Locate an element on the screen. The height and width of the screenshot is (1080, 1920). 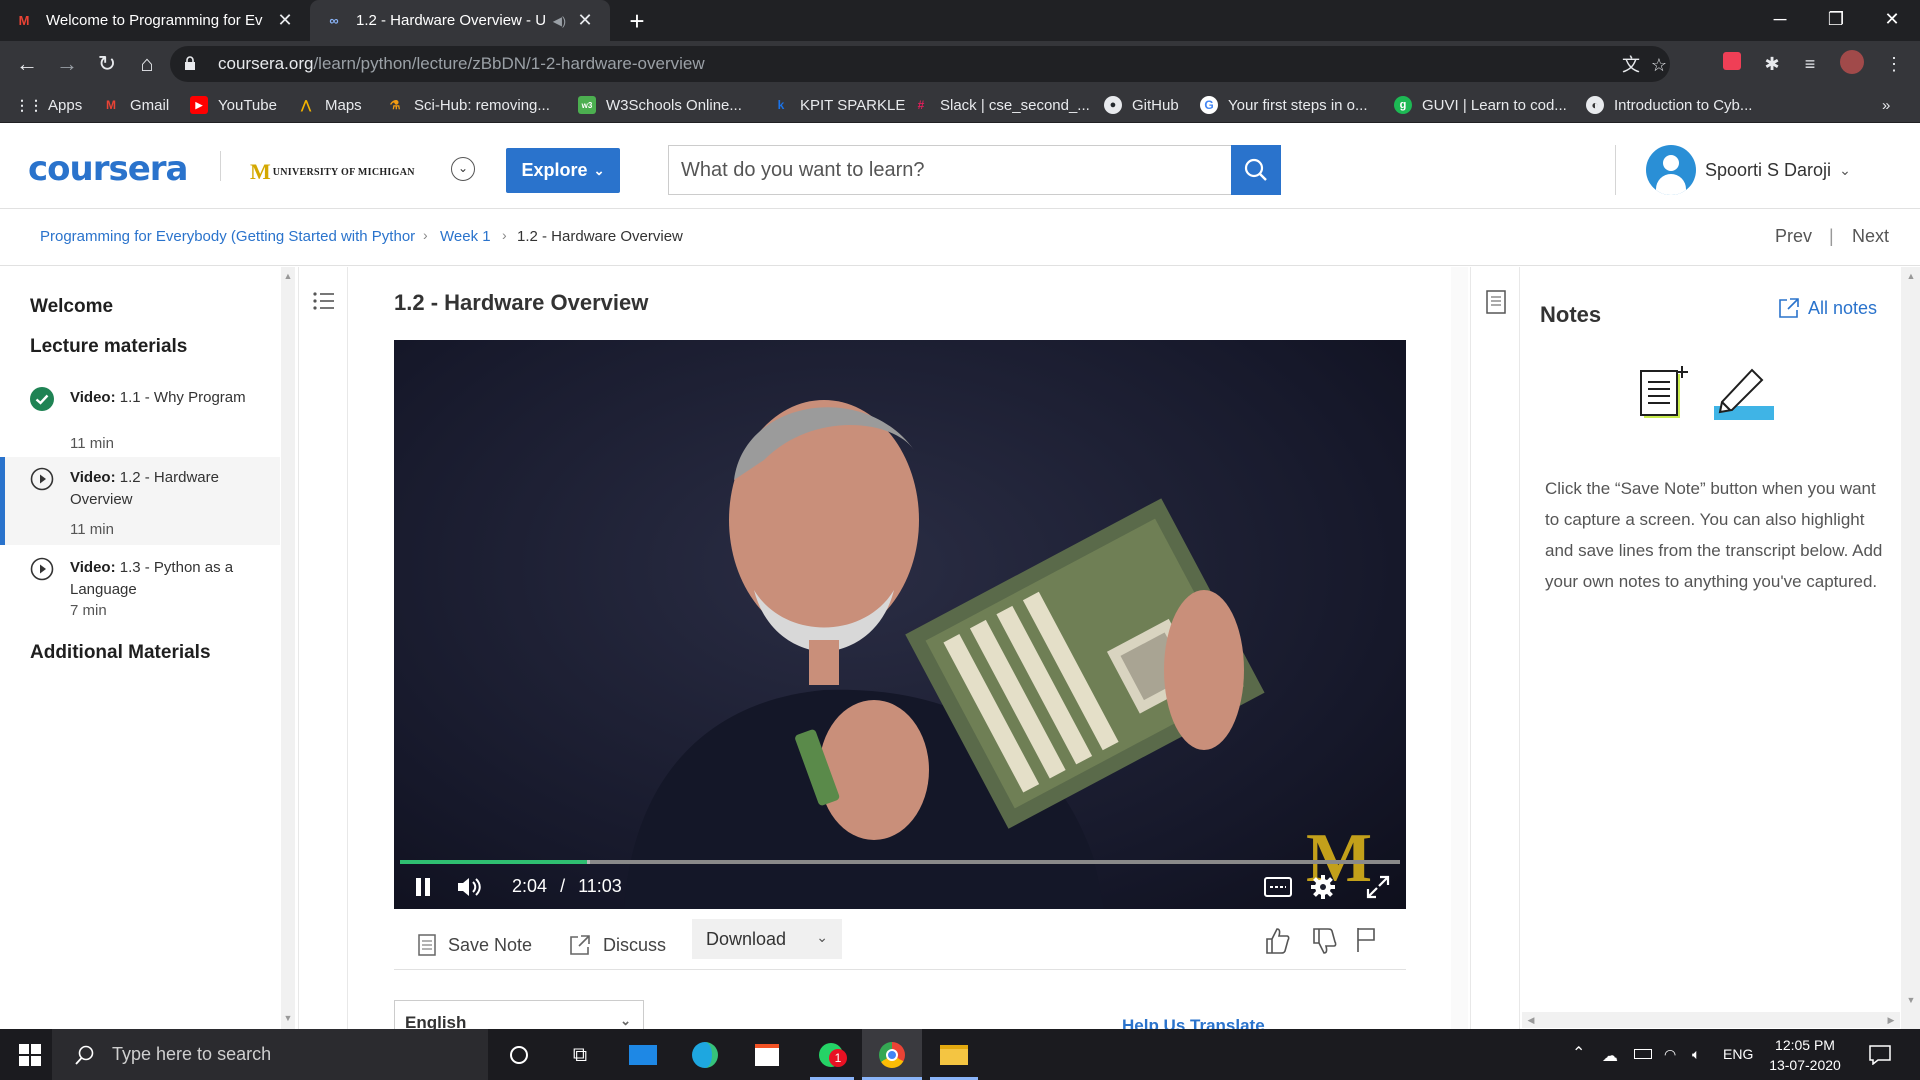
edge-icon is located at coordinates (705, 1055).